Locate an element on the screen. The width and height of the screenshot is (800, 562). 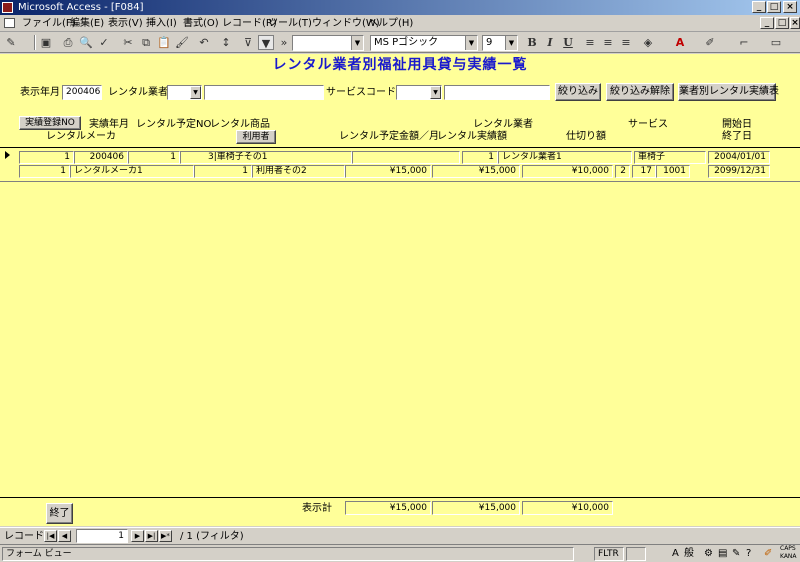
record-divider is located at coordinates (400, 181).